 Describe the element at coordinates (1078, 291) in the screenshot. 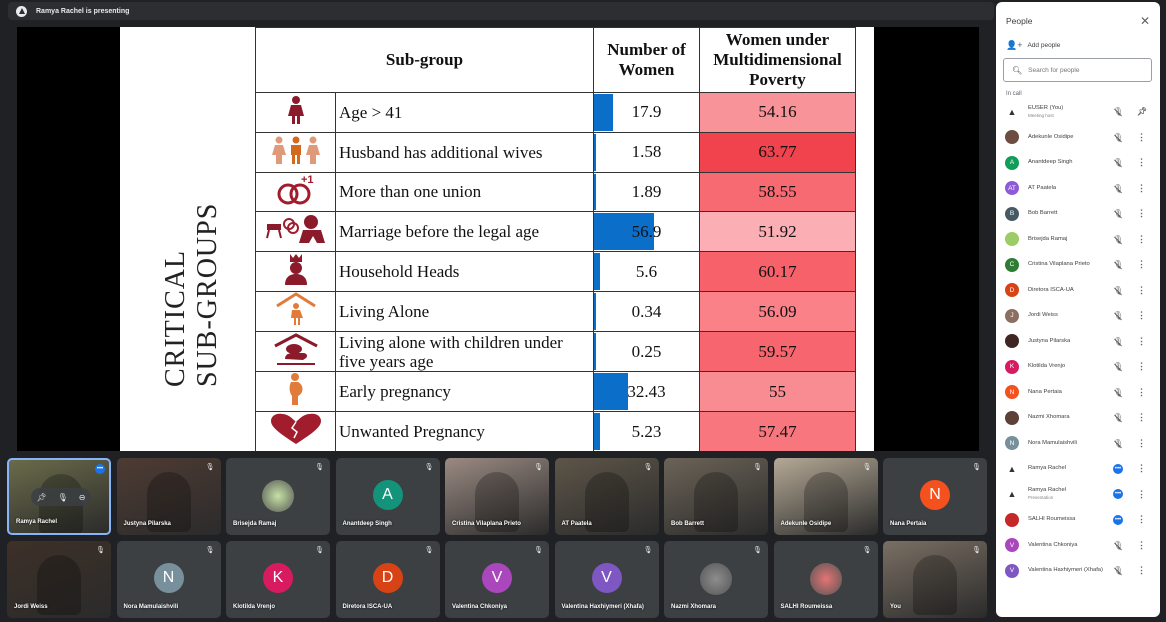

I see `participant-item: D Diretora ISCA-UA 🎙︎ ⋮` at that location.